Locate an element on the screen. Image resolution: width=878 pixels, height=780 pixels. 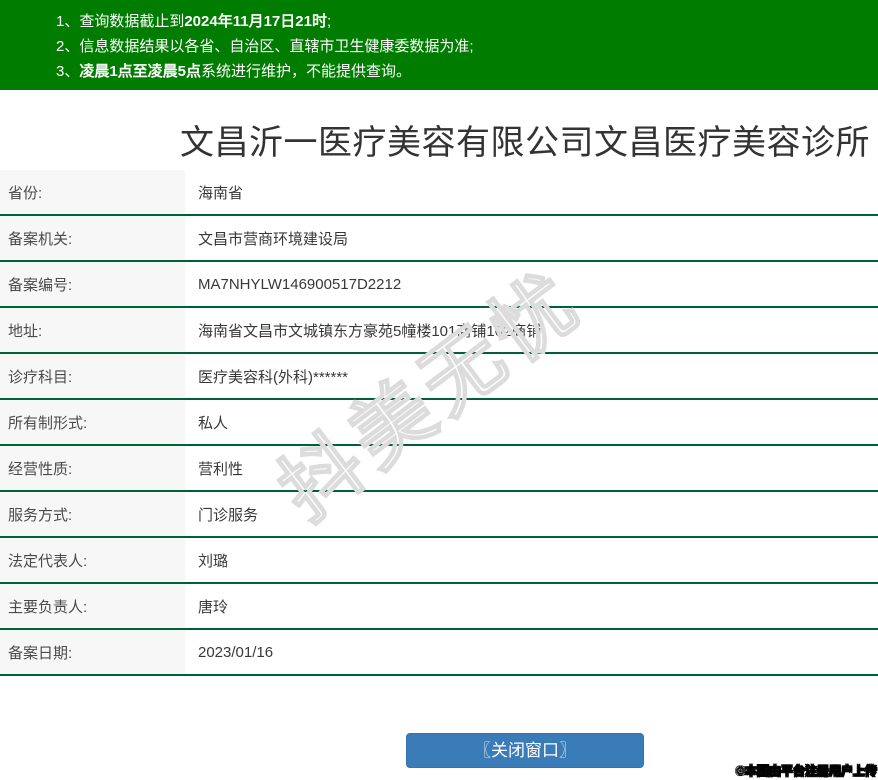
field-label: 法定代表人: is located at coordinates (92, 560).